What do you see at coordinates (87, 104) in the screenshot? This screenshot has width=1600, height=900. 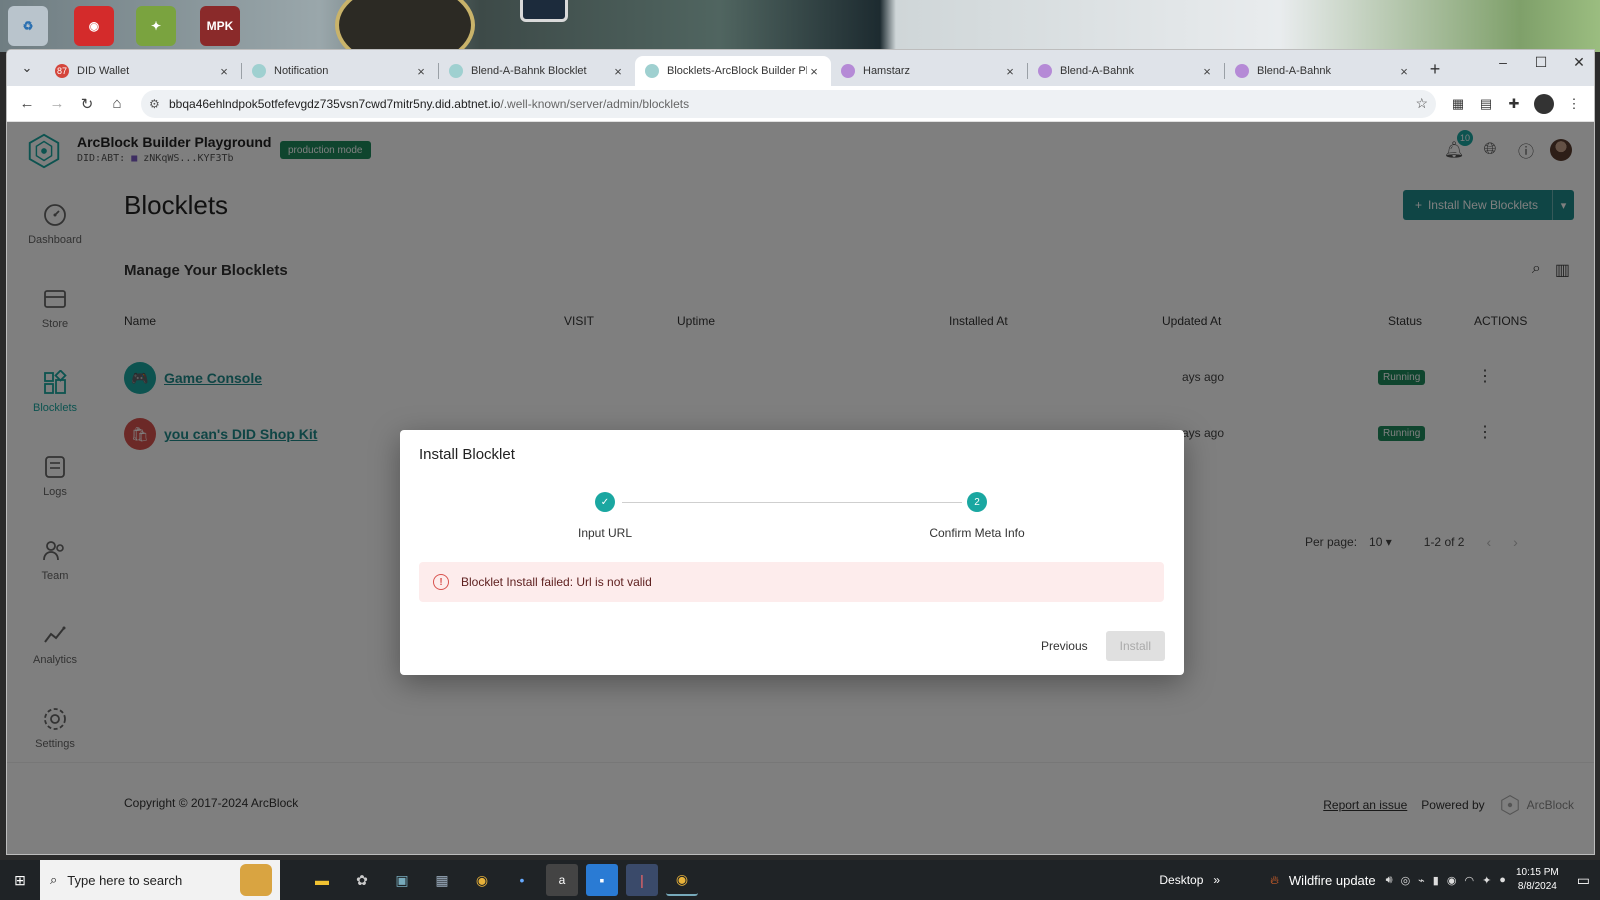 I see `reload-button: ↻` at bounding box center [87, 104].